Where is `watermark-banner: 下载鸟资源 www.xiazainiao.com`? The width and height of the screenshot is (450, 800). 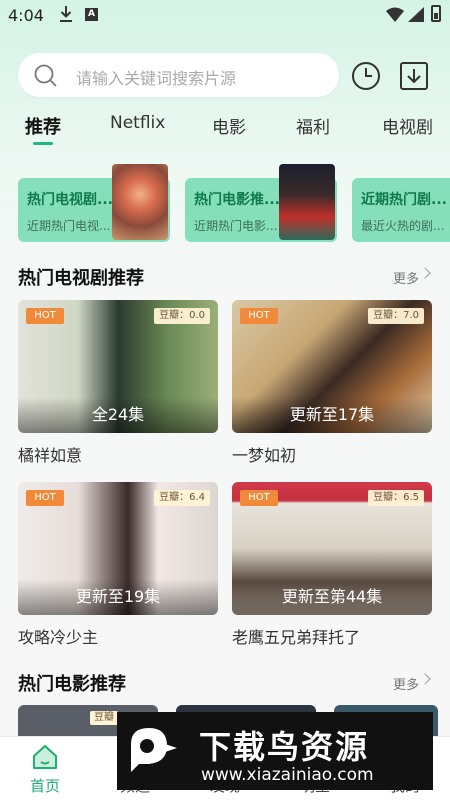 watermark-banner: 下载鸟资源 www.xiazainiao.com is located at coordinates (275, 751).